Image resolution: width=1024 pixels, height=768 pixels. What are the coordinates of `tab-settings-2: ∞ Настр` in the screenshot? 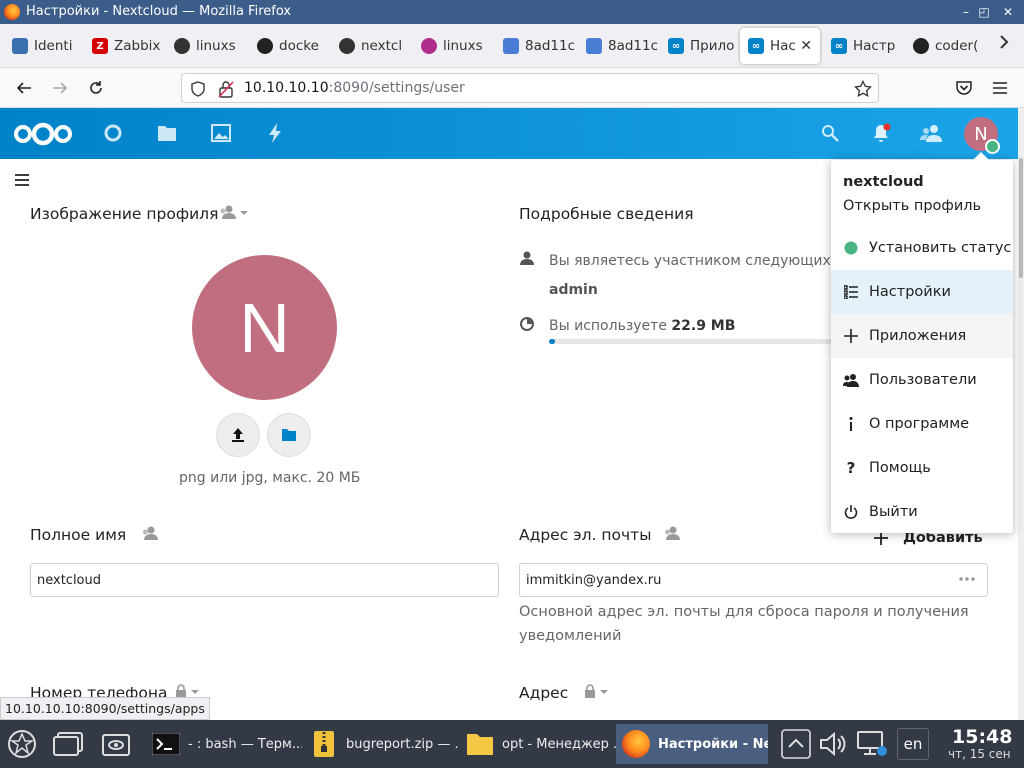 It's located at (863, 46).